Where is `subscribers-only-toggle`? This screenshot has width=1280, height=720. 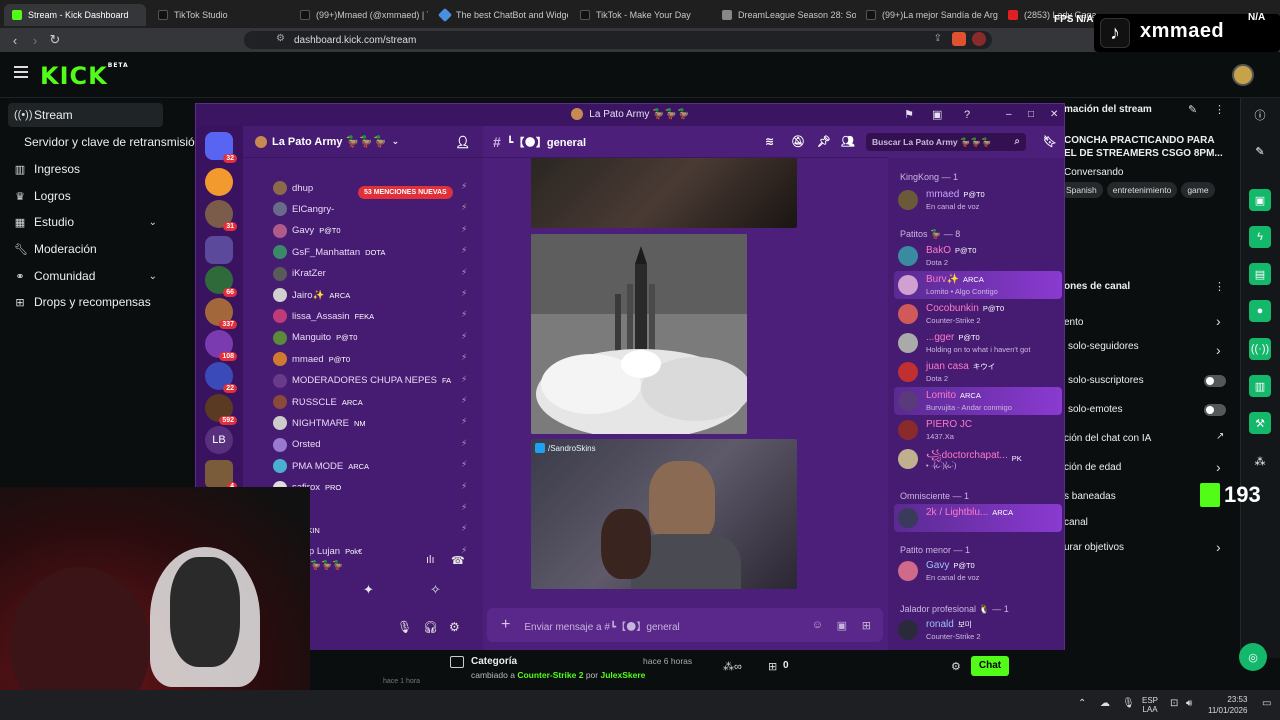
subscribers-only-toggle is located at coordinates (1215, 381).